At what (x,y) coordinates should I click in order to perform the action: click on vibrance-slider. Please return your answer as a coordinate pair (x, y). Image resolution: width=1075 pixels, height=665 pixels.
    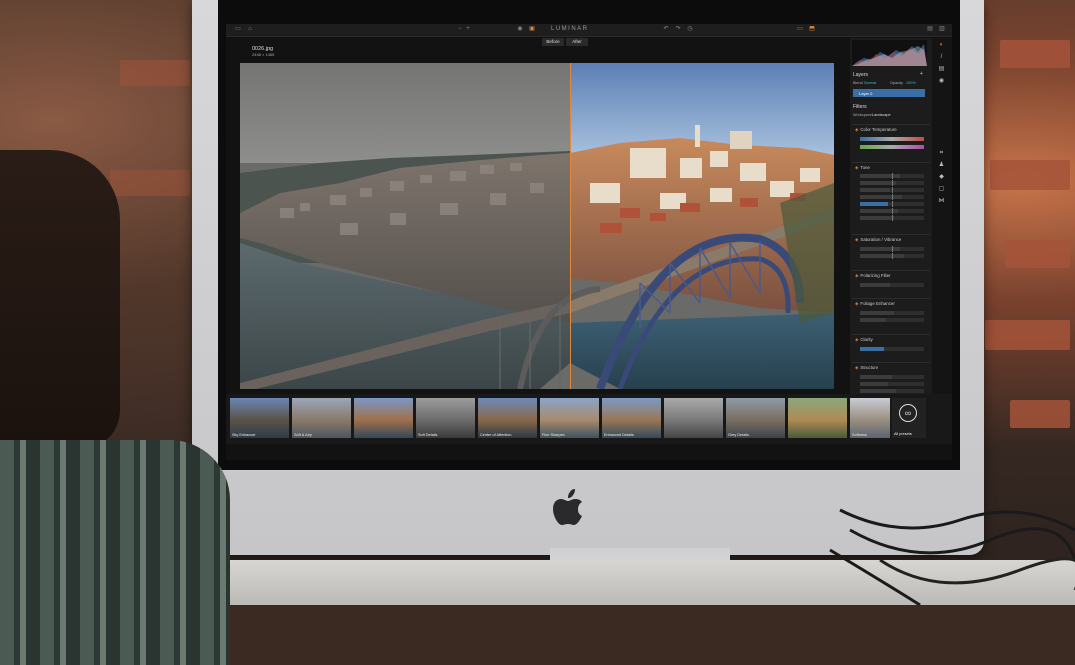
    Looking at the image, I should click on (892, 256).